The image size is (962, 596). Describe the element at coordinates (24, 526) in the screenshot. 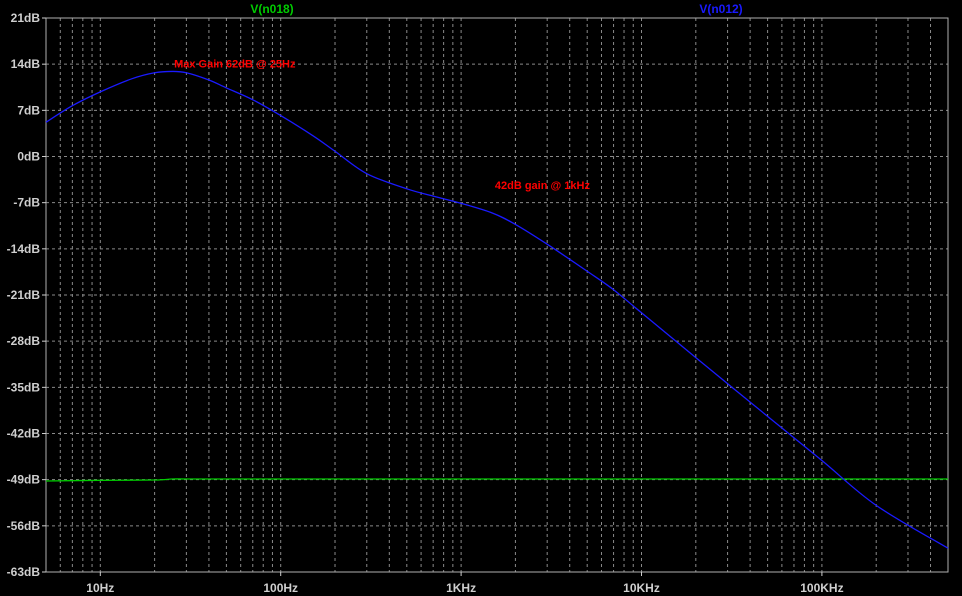

I see `y-tick-label: -56dB` at that location.